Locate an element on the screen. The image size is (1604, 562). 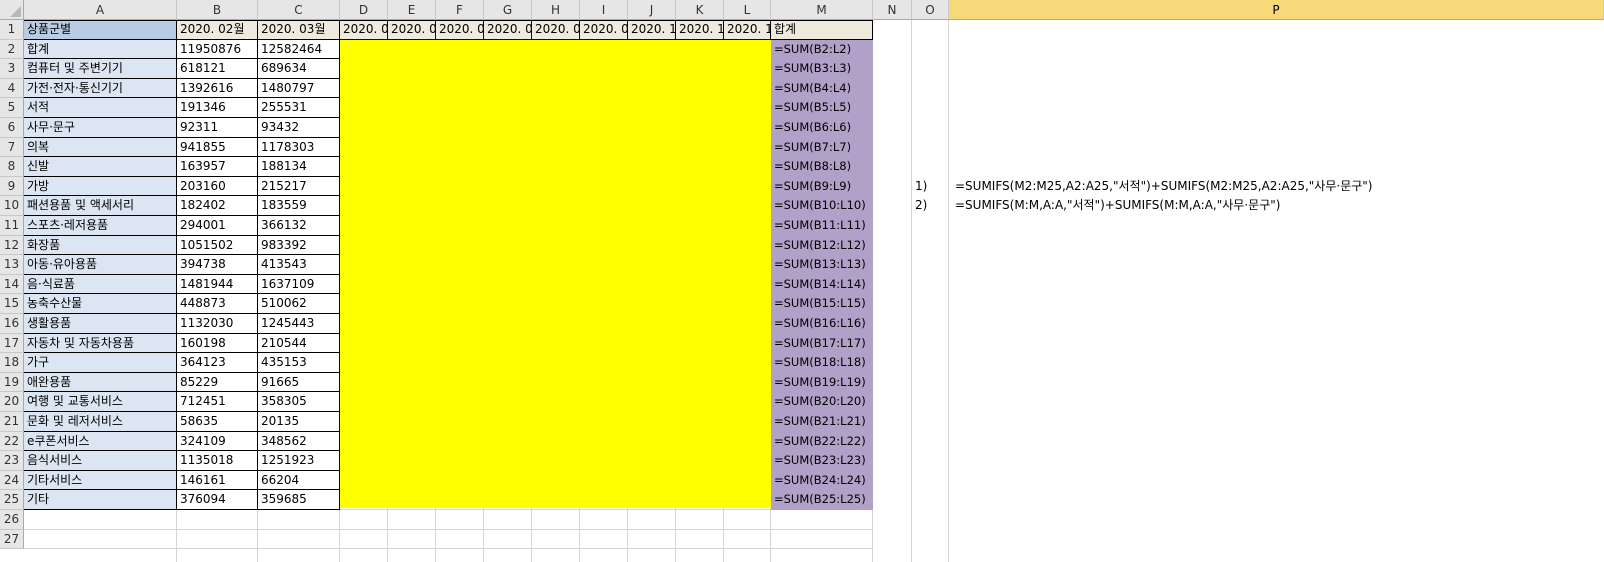
row-header-25: 25 is located at coordinates (12, 500).